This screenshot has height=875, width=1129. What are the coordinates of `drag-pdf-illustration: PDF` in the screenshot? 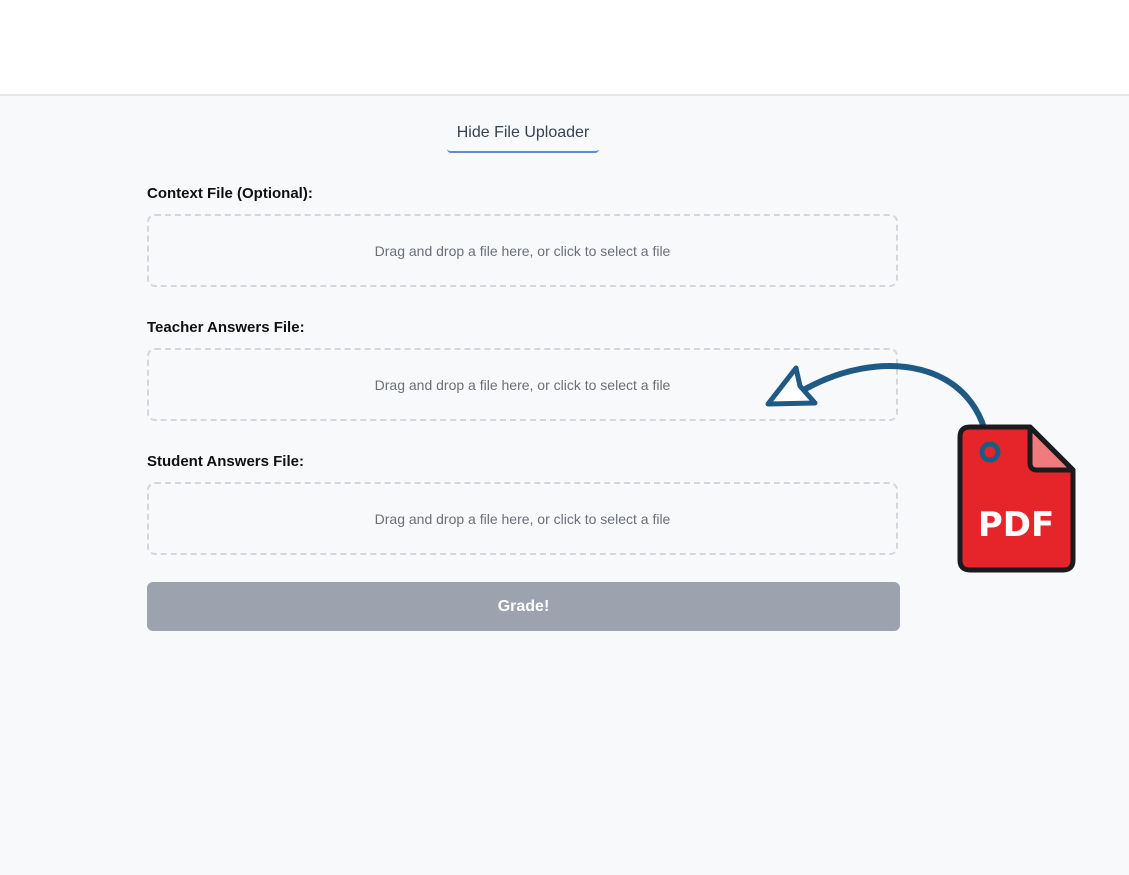 It's located at (920, 468).